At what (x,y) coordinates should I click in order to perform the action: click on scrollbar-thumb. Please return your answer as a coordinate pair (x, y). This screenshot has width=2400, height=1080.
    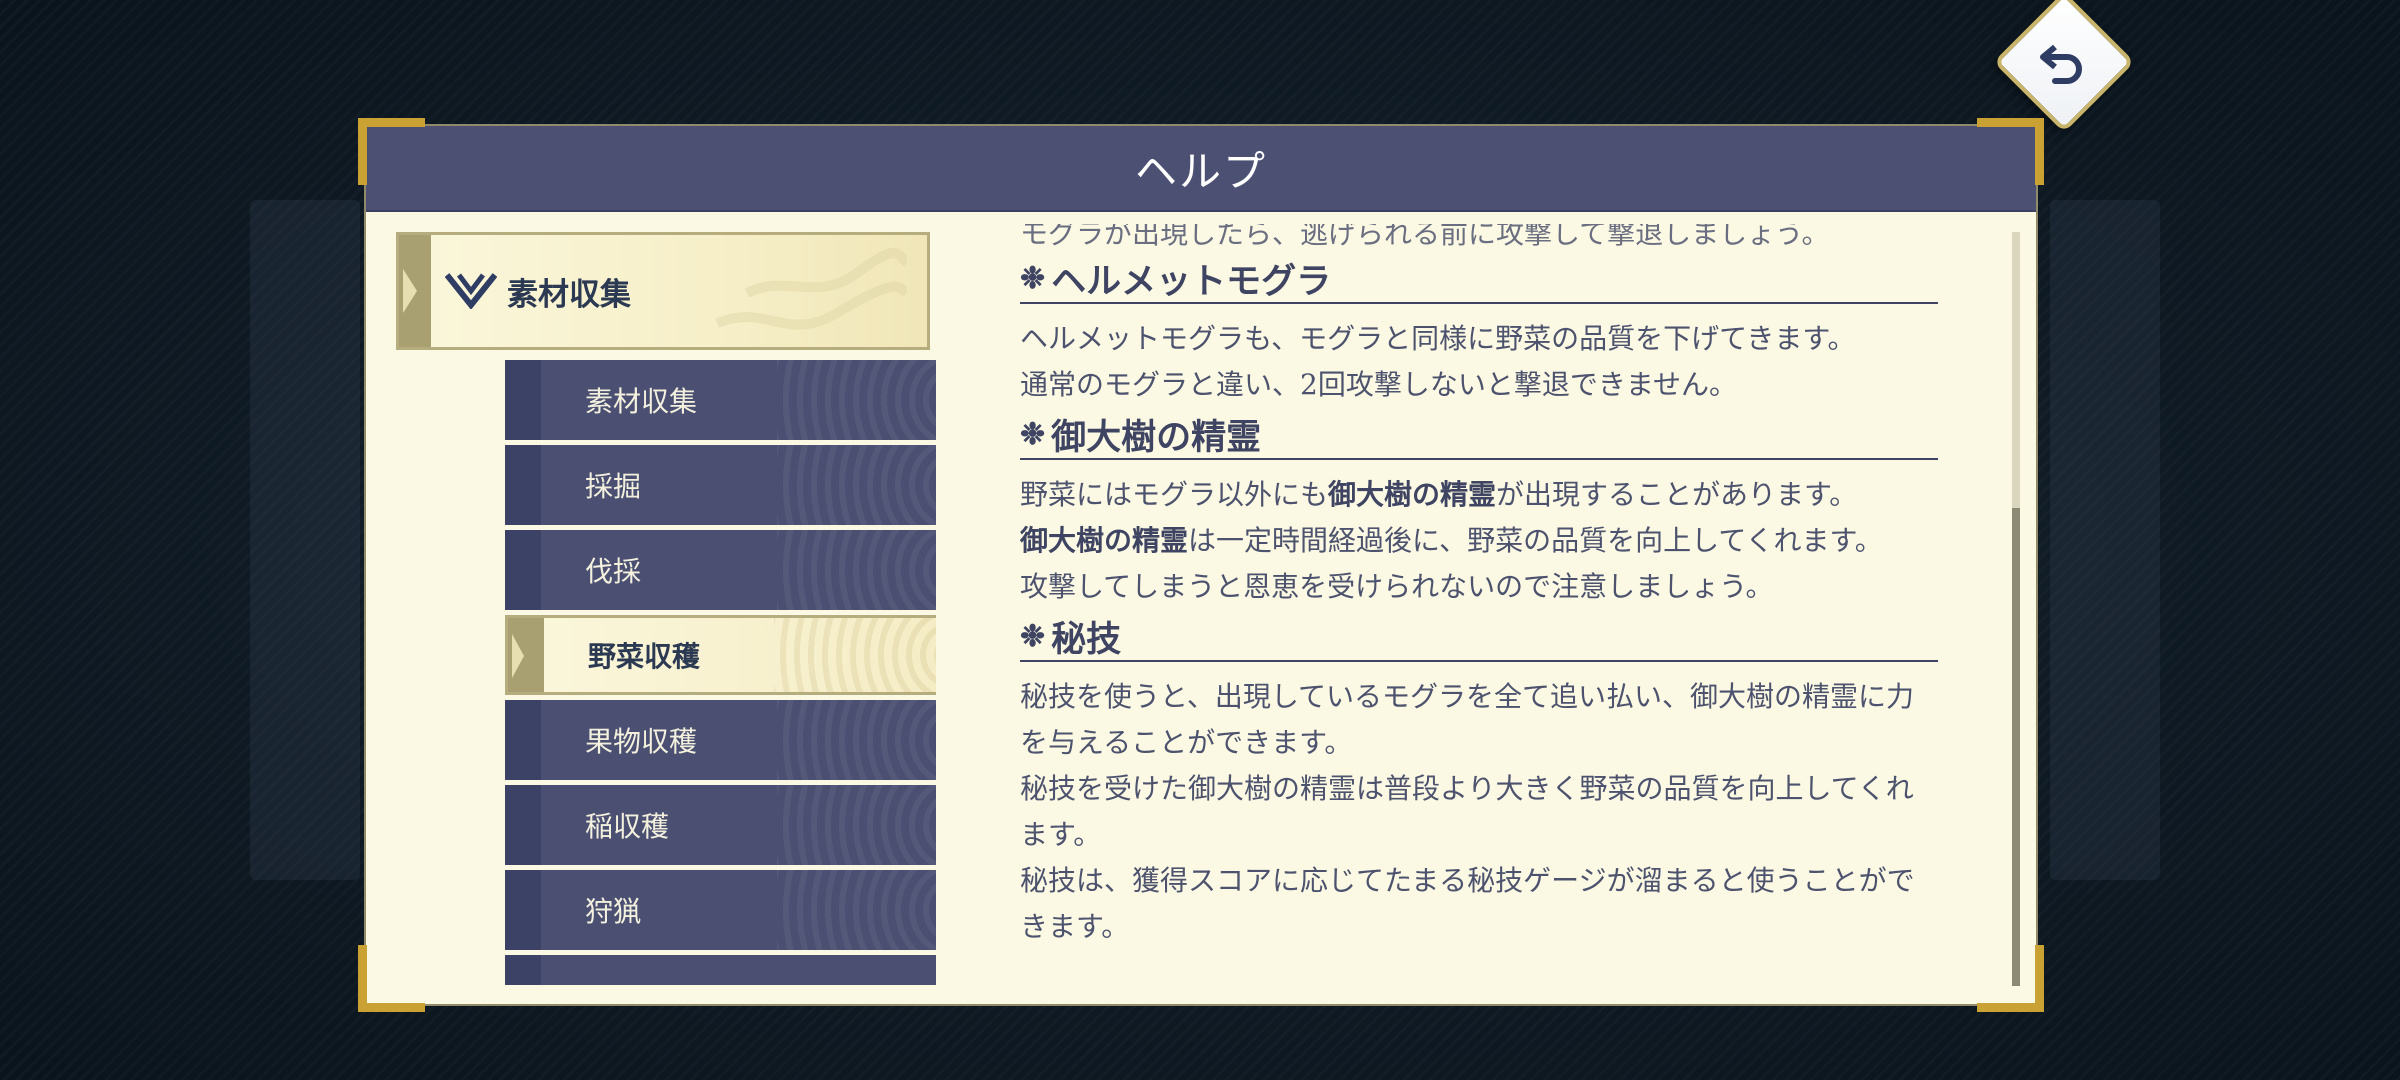
    Looking at the image, I should click on (2016, 747).